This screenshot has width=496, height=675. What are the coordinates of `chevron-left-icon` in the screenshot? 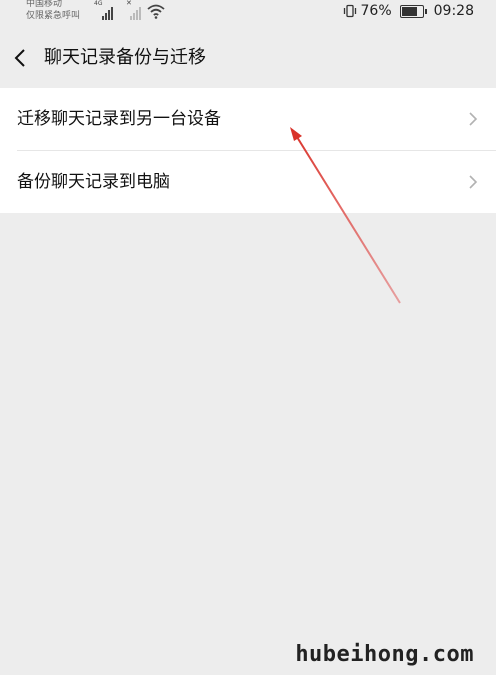 It's located at (21, 58).